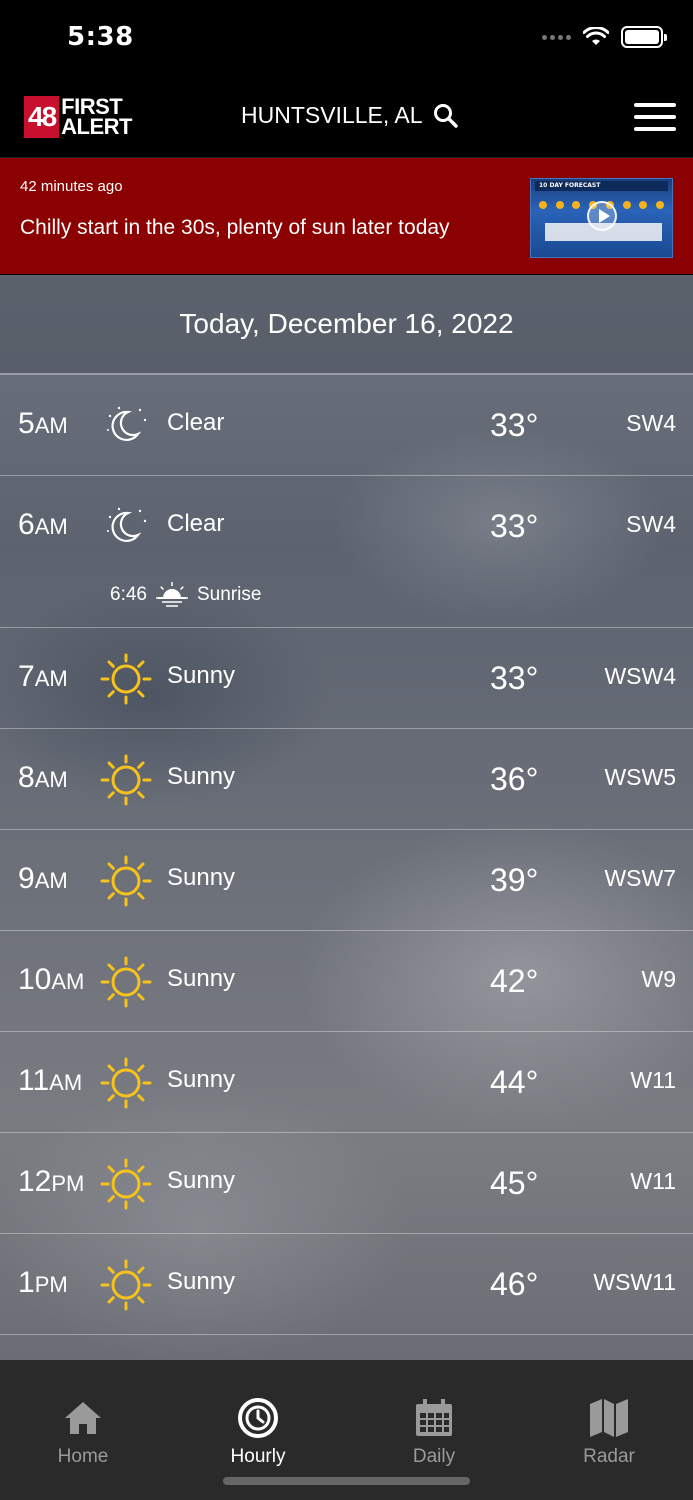 This screenshot has width=693, height=1500. What do you see at coordinates (346, 552) in the screenshot?
I see `hour-row: 6AM Clear 33° SW4 6:46 Sunrise` at bounding box center [346, 552].